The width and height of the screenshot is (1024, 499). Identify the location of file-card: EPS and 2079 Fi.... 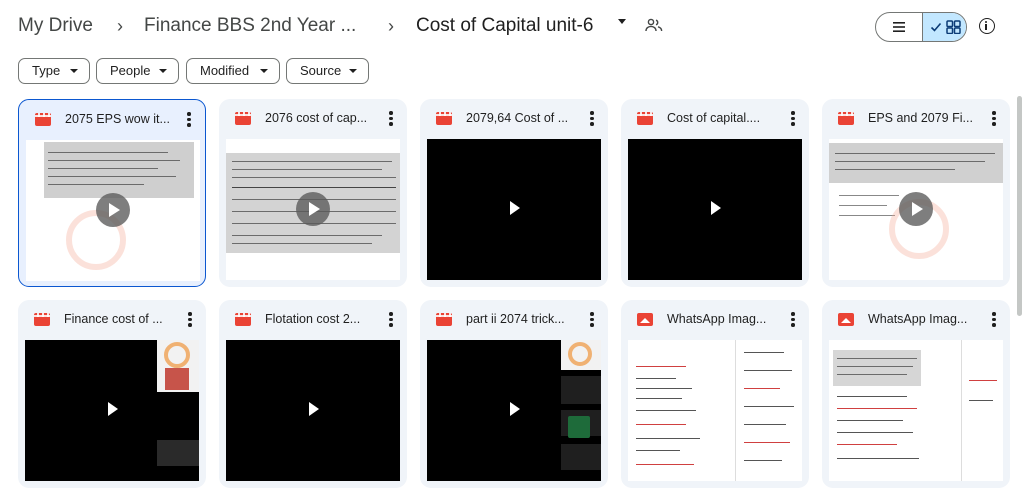
(916, 193).